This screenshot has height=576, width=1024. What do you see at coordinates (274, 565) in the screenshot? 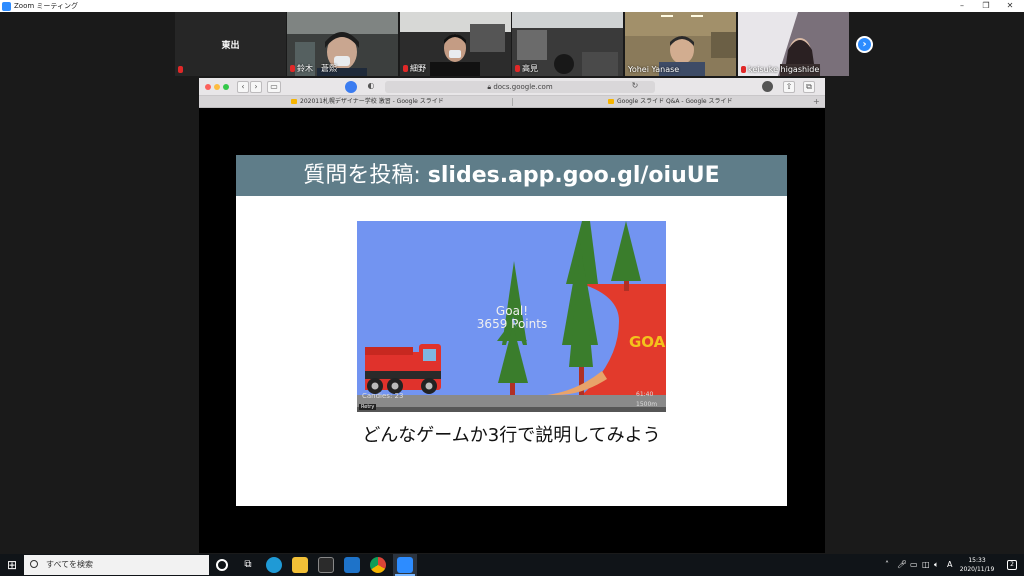
I see `edge-icon` at bounding box center [274, 565].